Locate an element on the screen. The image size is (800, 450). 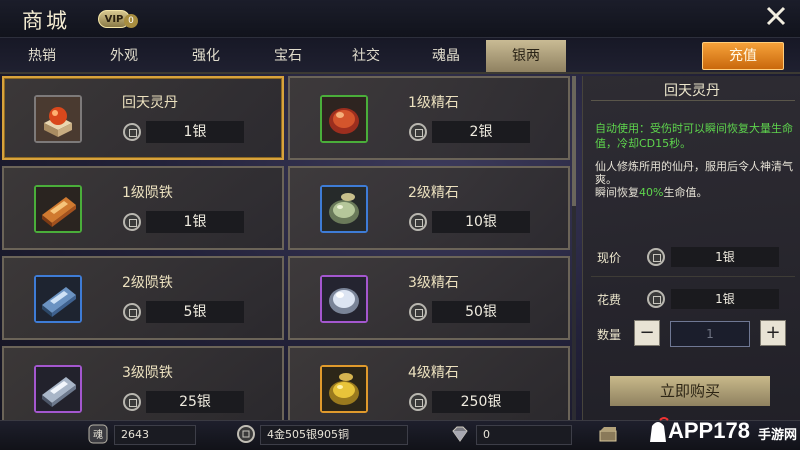
cost-value: 1银 is located at coordinates (725, 299).